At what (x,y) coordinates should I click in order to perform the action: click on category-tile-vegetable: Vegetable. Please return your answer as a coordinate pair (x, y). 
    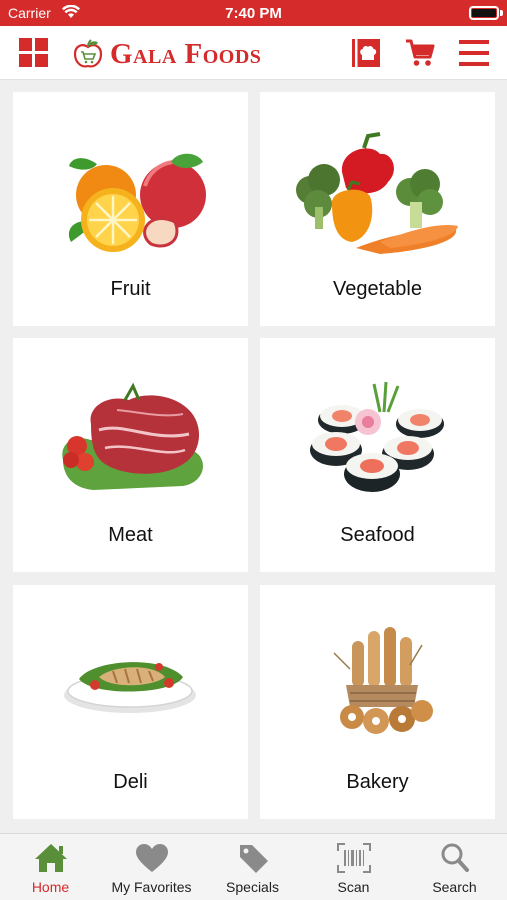
    Looking at the image, I should click on (377, 209).